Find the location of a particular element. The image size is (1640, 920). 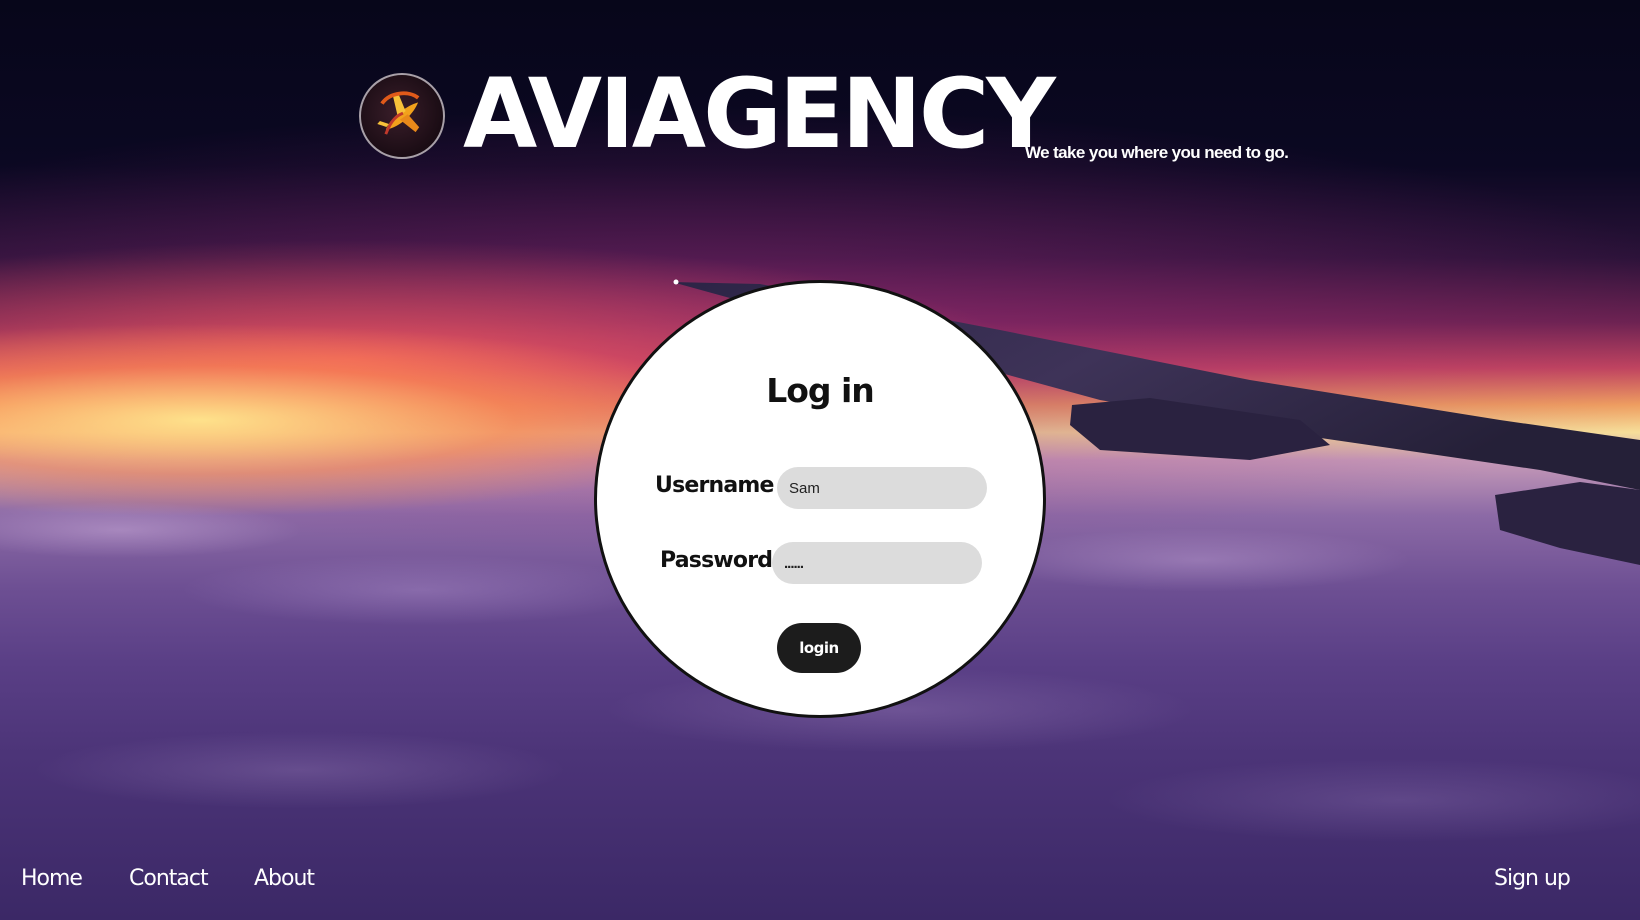

nav-about-link: About is located at coordinates (284, 878).